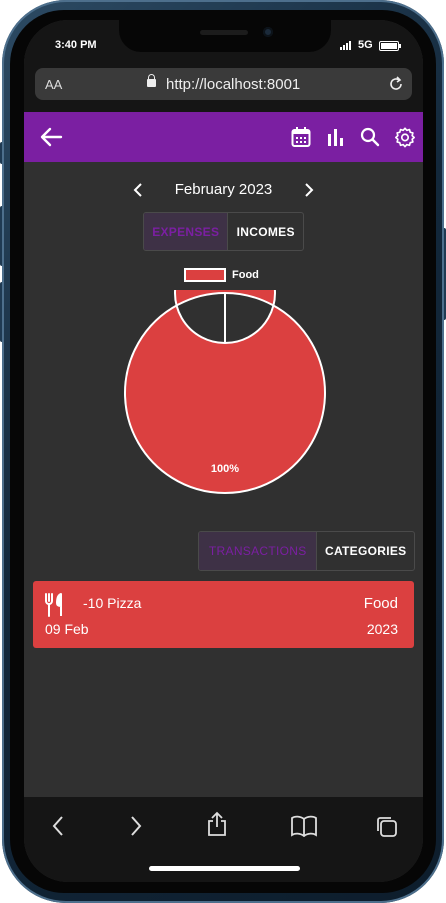  Describe the element at coordinates (224, 32) in the screenshot. I see `speaker-grille` at that location.